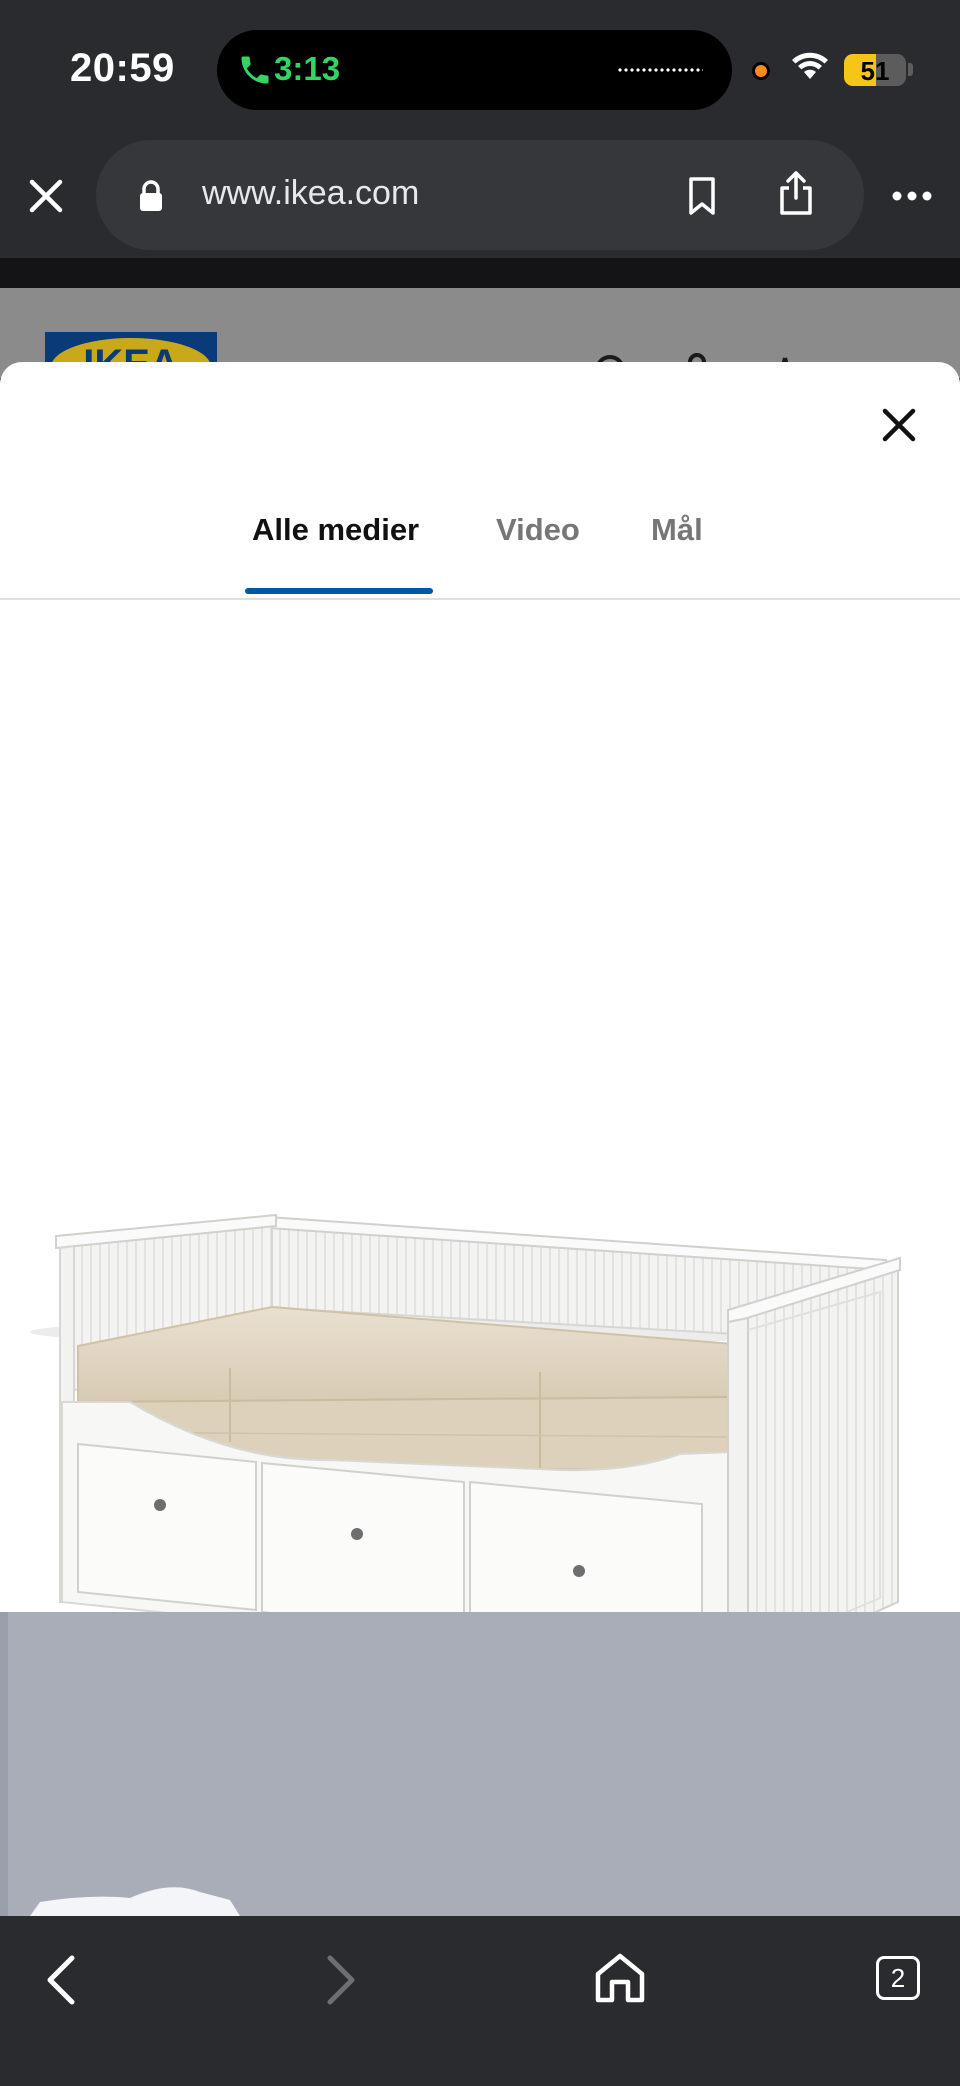  Describe the element at coordinates (307, 68) in the screenshot. I see `call-duration: 3:13` at that location.